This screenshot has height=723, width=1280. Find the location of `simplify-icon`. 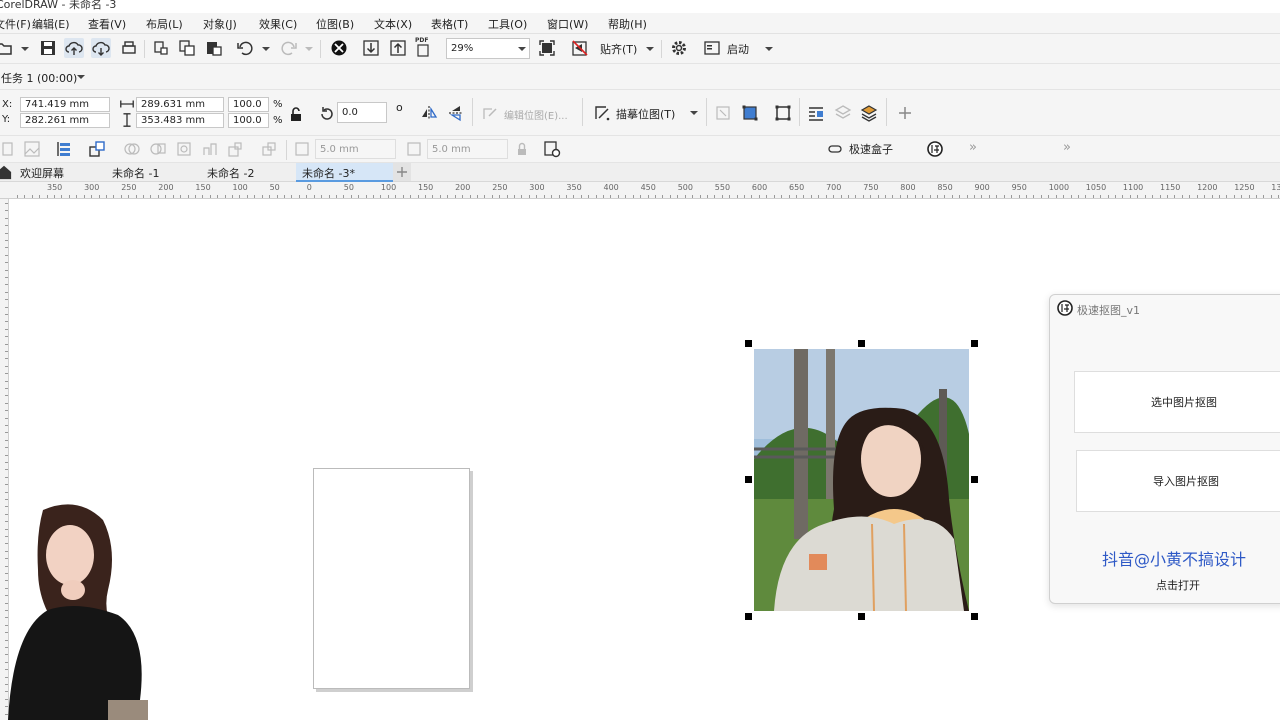

simplify-icon is located at coordinates (210, 149).